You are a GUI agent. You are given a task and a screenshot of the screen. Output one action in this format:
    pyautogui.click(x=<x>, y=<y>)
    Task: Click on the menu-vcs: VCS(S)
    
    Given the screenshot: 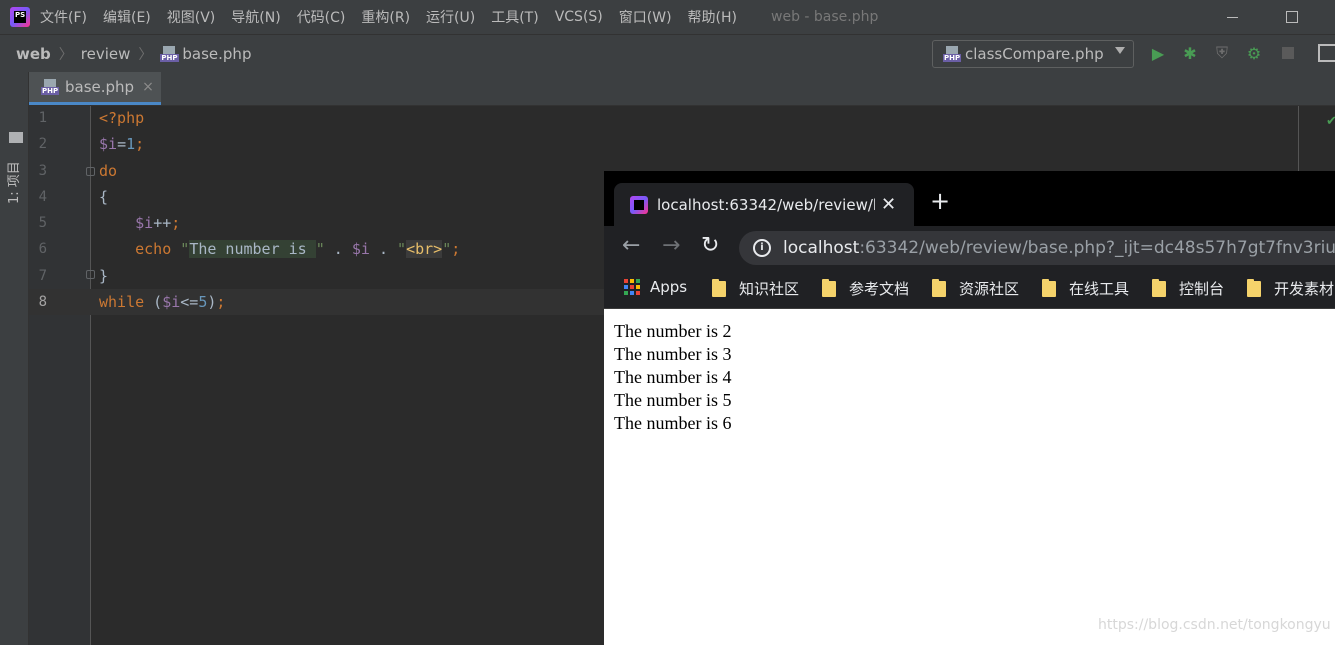 What is the action you would take?
    pyautogui.click(x=579, y=17)
    